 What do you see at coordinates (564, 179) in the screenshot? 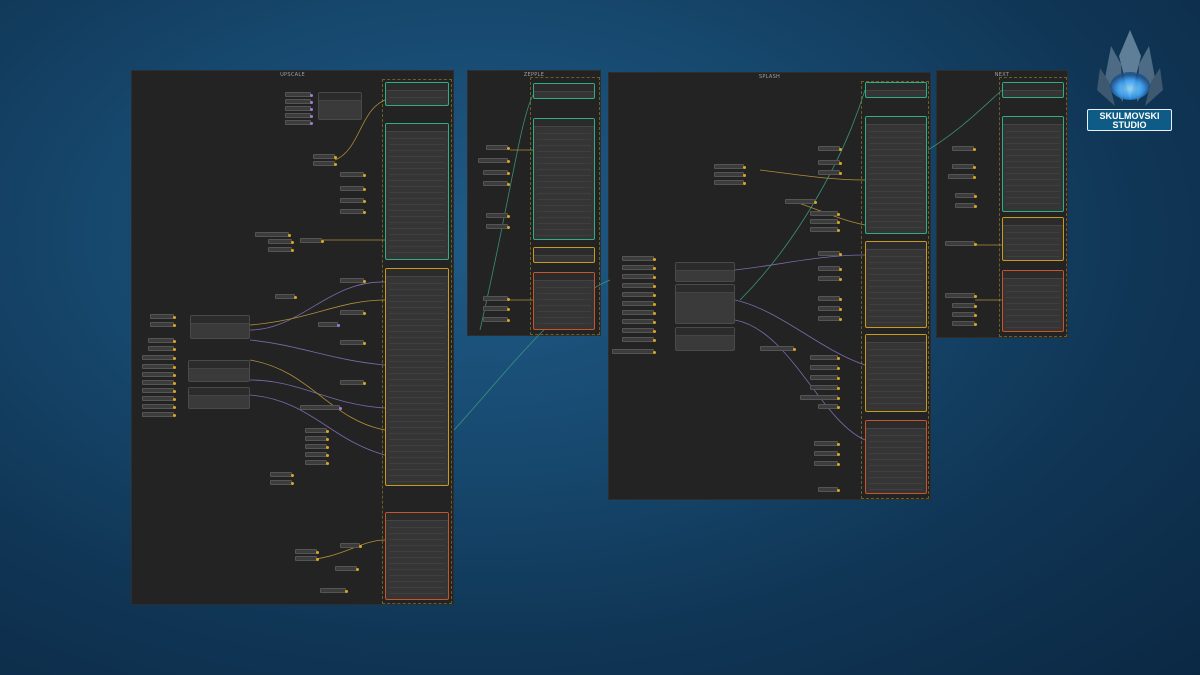
I see `group-b-sampler-node` at bounding box center [564, 179].